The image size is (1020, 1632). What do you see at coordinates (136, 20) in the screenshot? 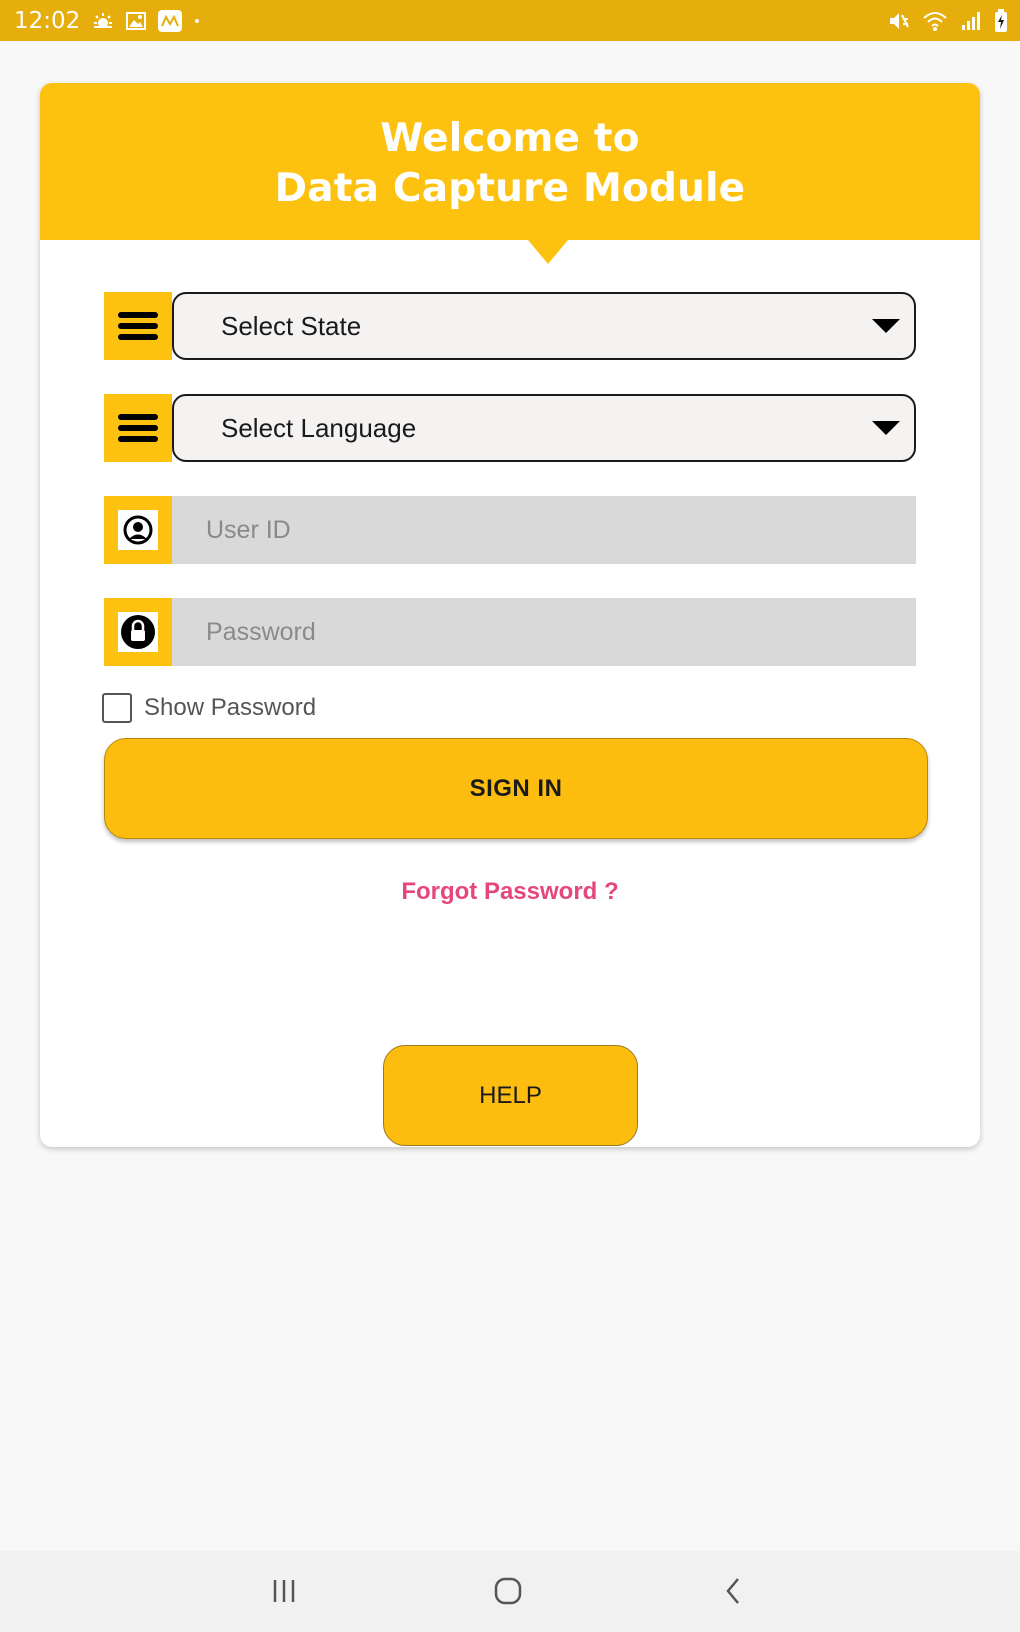
I see `gallery-icon` at bounding box center [136, 20].